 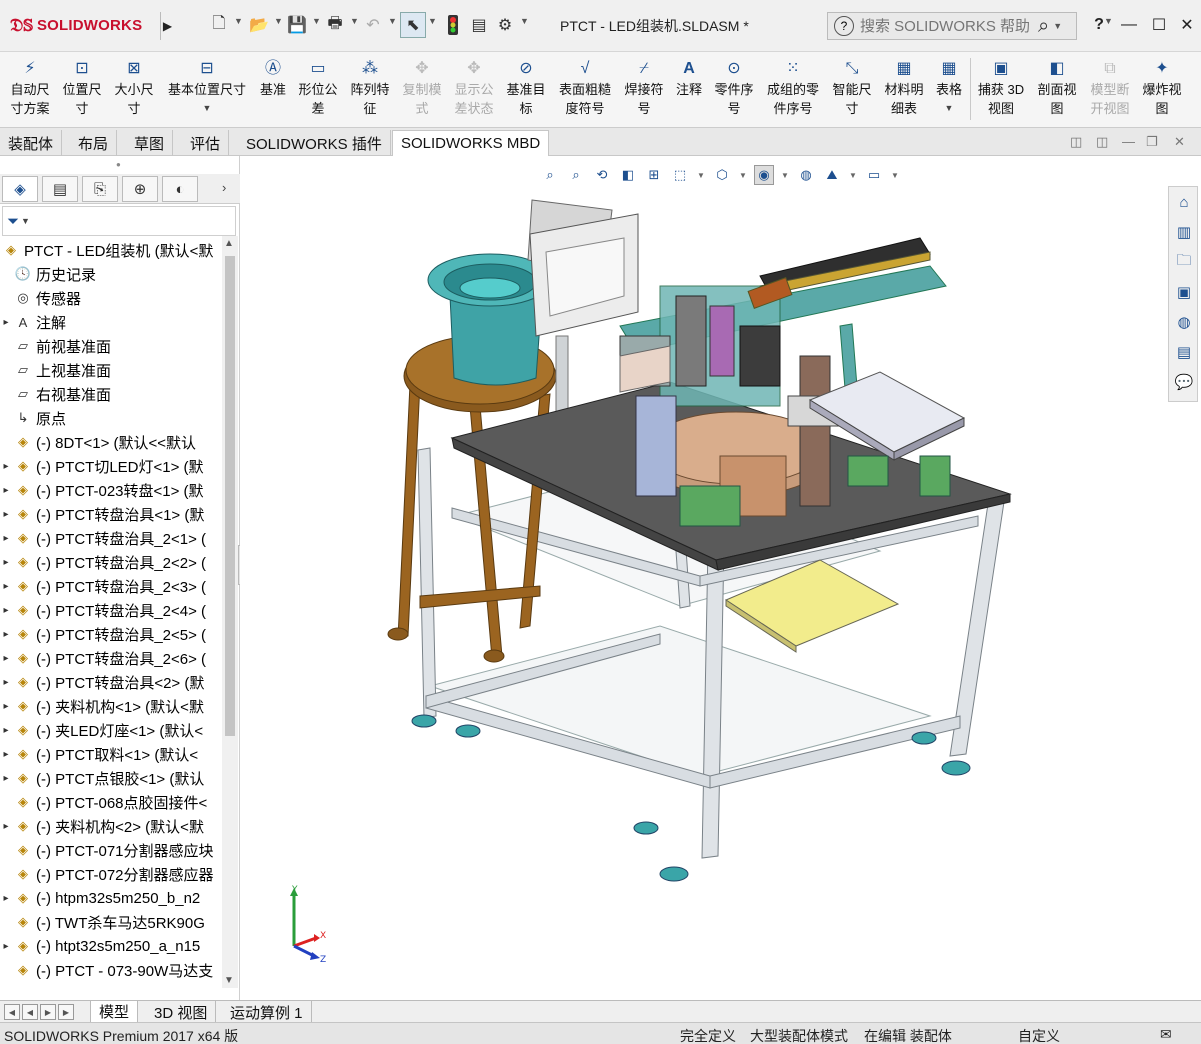 I want to click on display-style-icon: ⬡, so click(x=722, y=175).